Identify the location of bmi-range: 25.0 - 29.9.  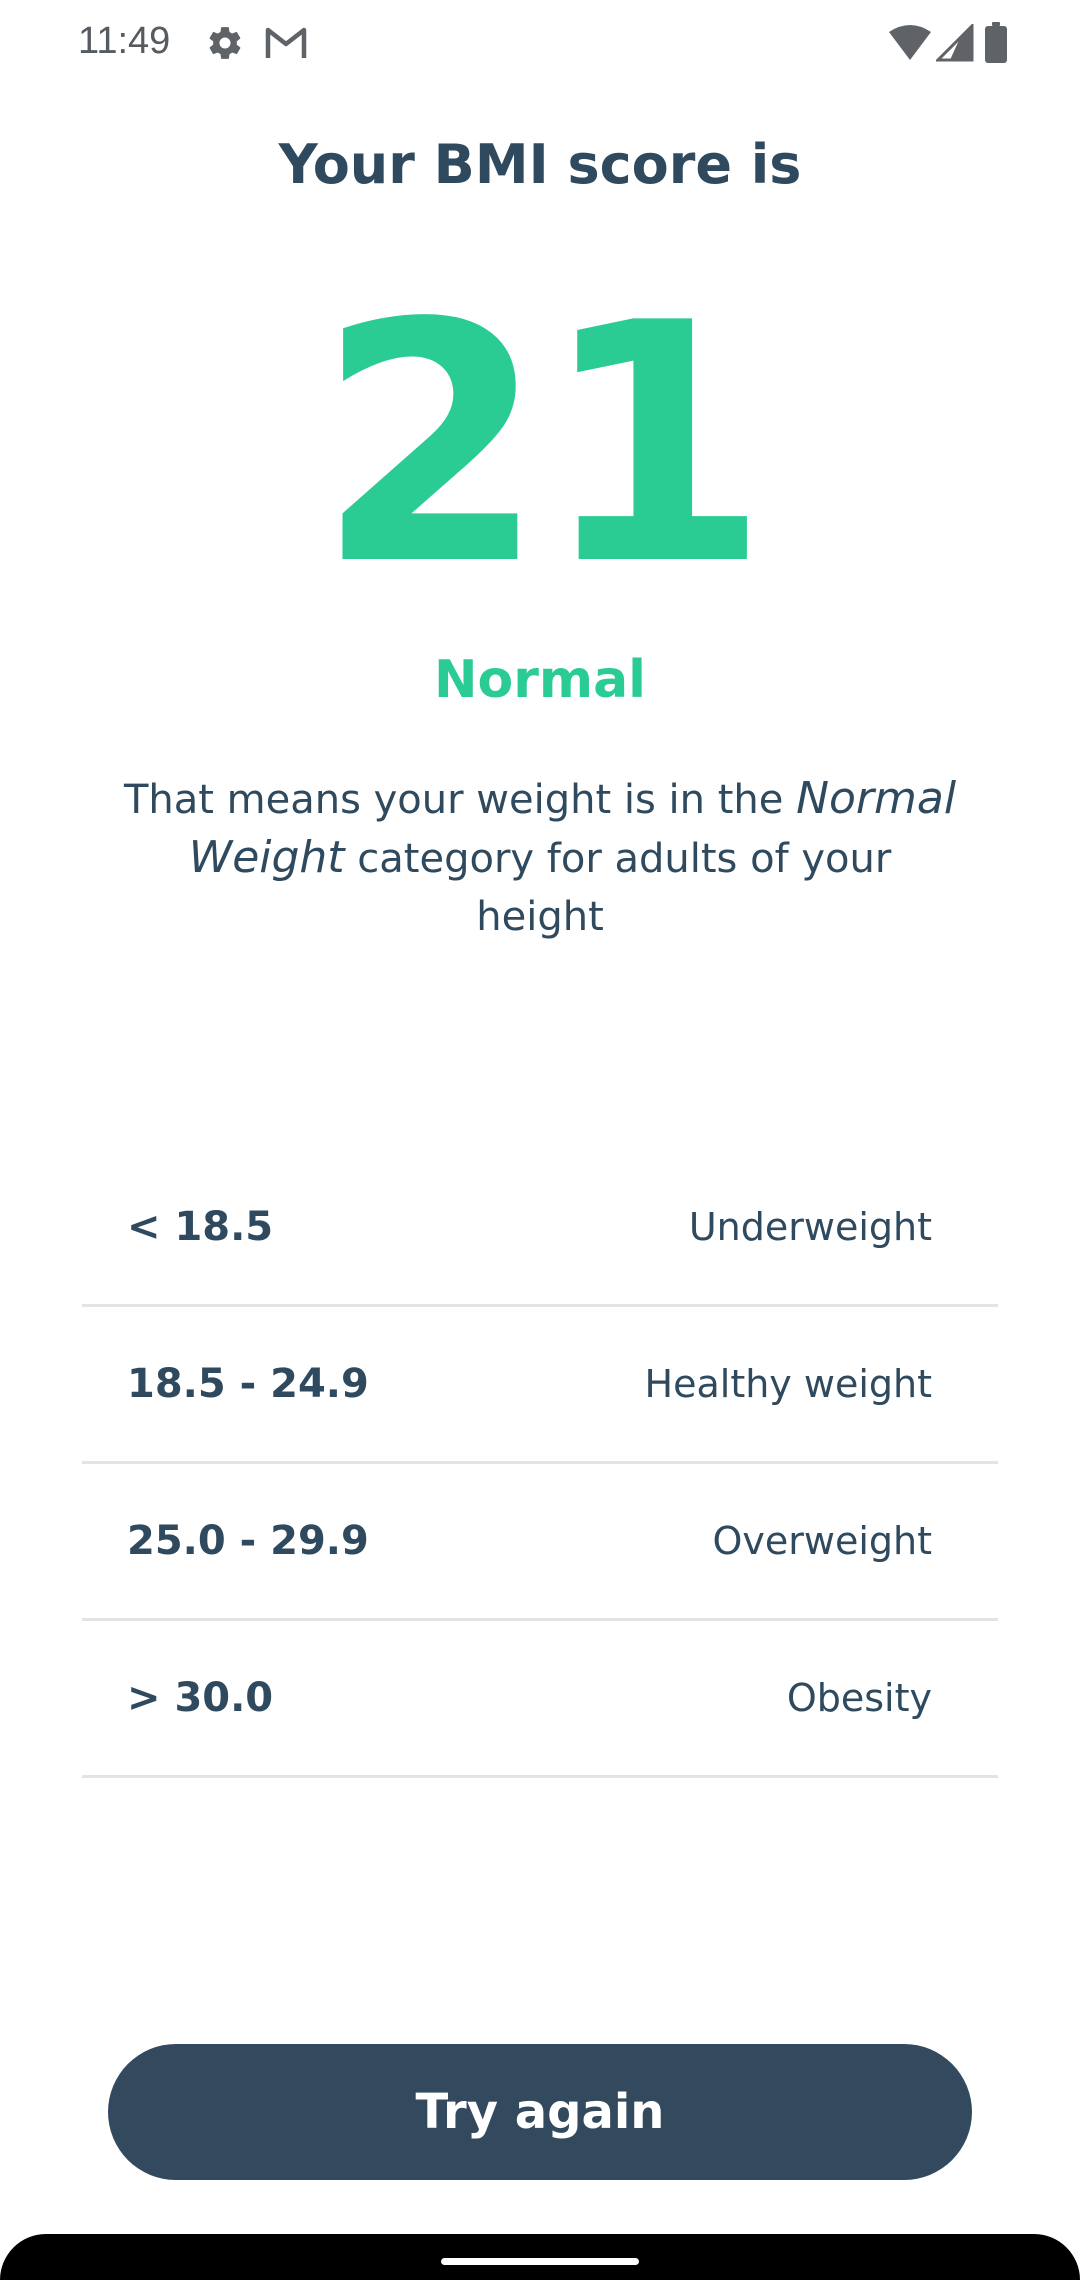
(248, 1541).